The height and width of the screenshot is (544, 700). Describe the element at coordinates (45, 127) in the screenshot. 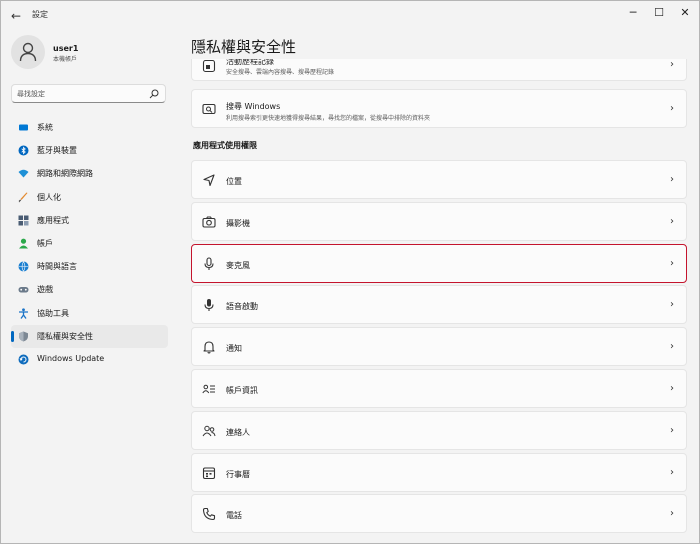

I see `sidebar-item-label: 系統` at that location.